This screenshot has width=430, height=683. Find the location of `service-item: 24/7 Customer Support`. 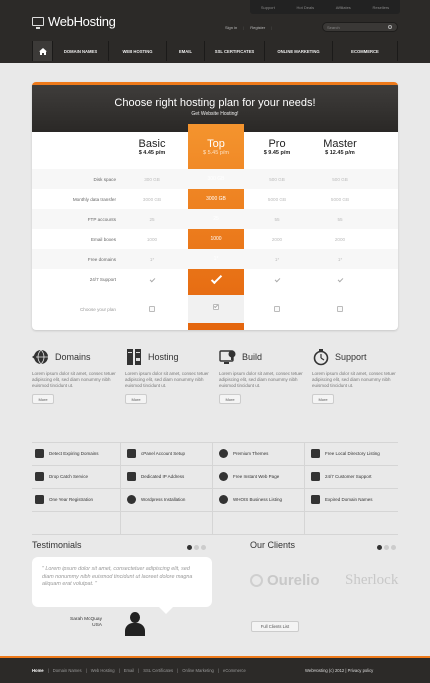

service-item: 24/7 Customer Support is located at coordinates (356, 476).